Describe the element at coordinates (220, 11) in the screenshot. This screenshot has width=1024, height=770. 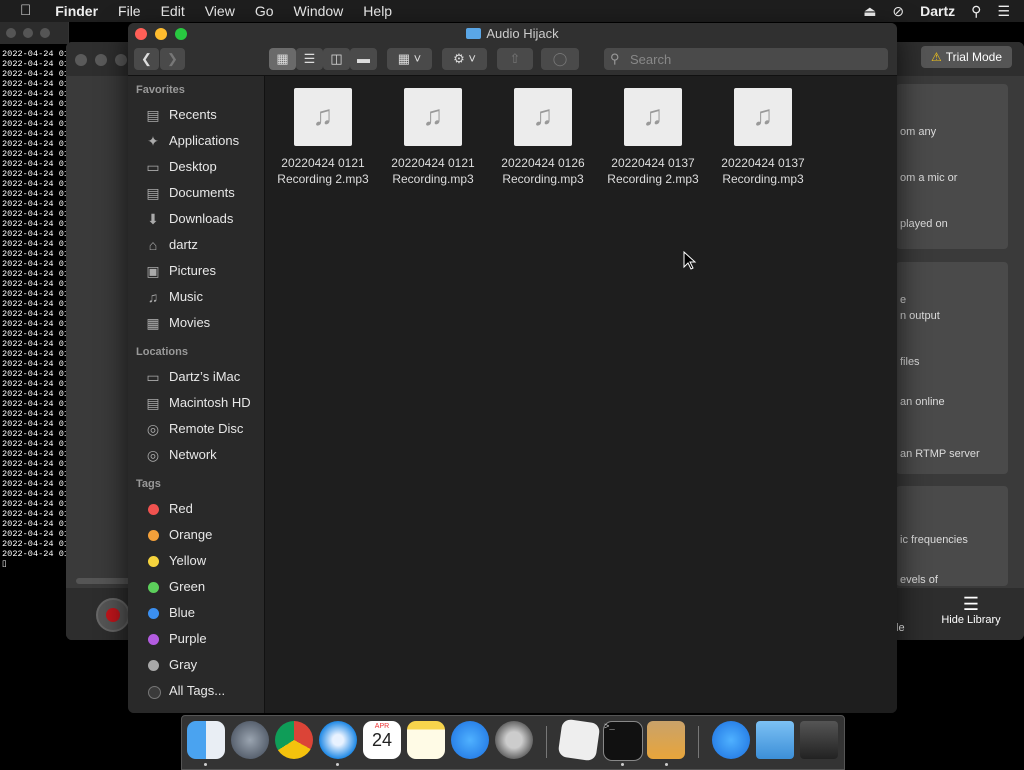
I see `menu-view: View` at that location.